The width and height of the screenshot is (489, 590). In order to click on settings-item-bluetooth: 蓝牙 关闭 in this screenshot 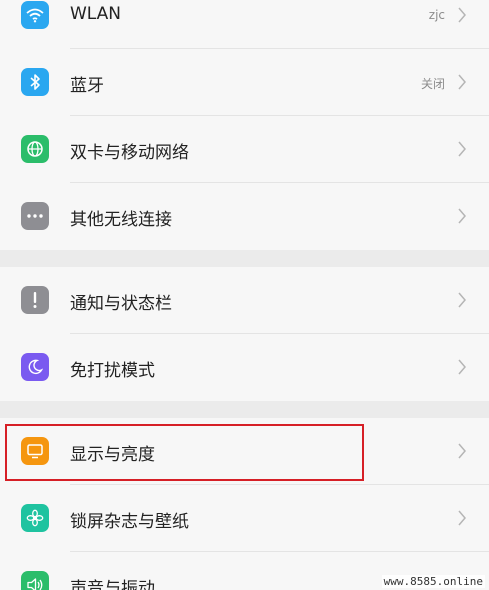, I will do `click(244, 82)`.